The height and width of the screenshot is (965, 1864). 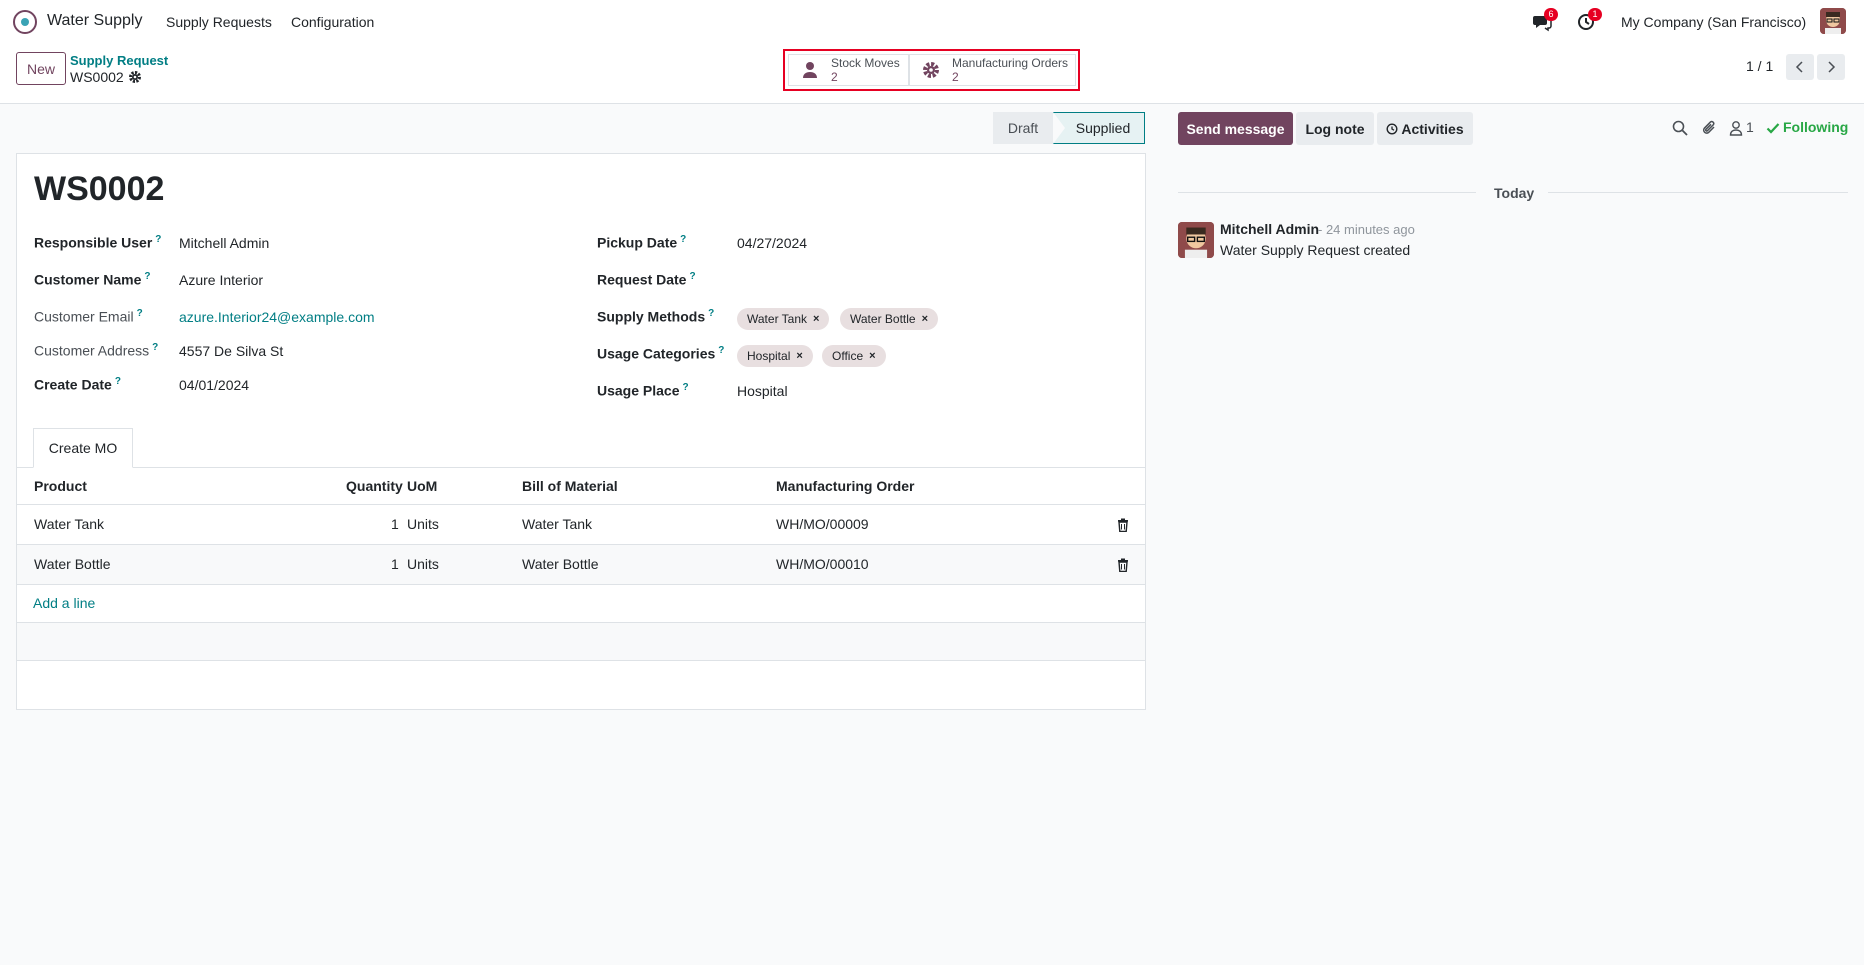 I want to click on add-a-line-link: Add a line, so click(x=64, y=603).